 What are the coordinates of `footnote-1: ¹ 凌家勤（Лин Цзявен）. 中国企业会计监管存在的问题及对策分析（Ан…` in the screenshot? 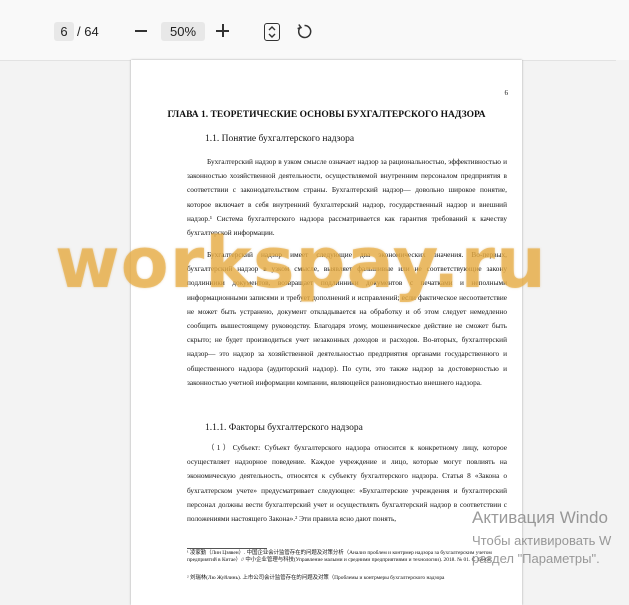 It's located at (339, 557).